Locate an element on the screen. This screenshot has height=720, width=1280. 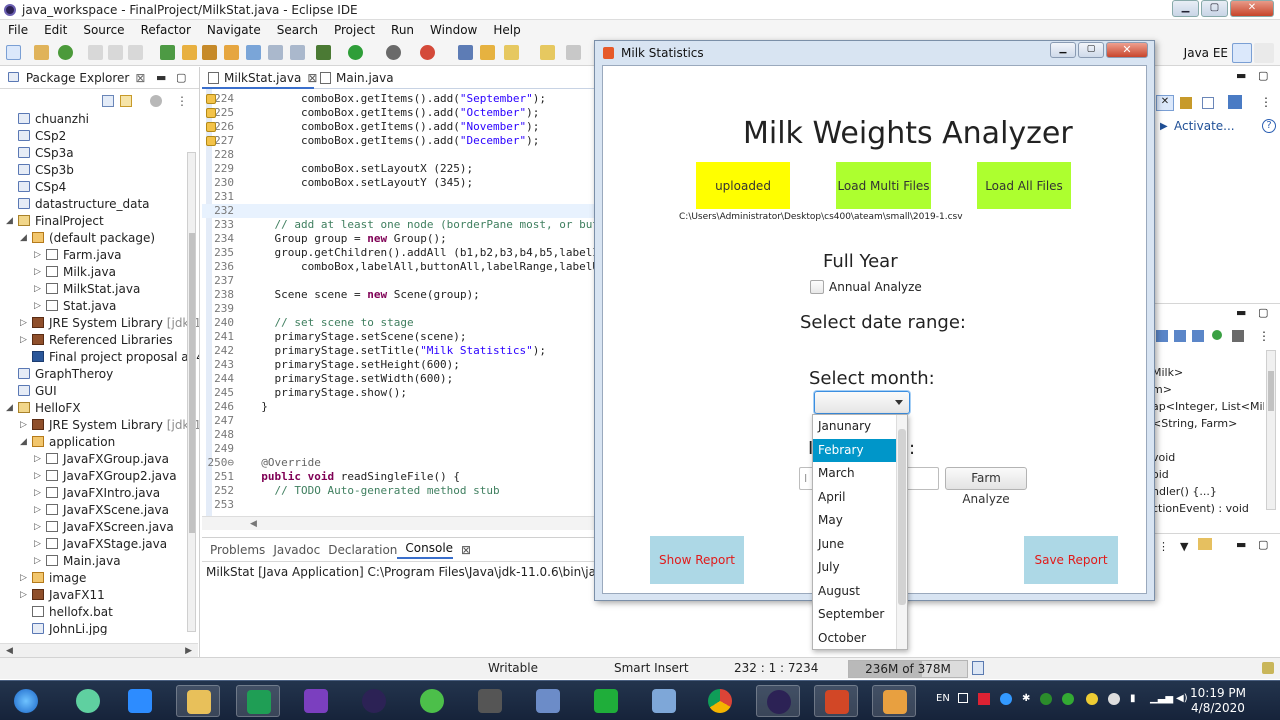
language-indicator: EN is located at coordinates (943, 698).